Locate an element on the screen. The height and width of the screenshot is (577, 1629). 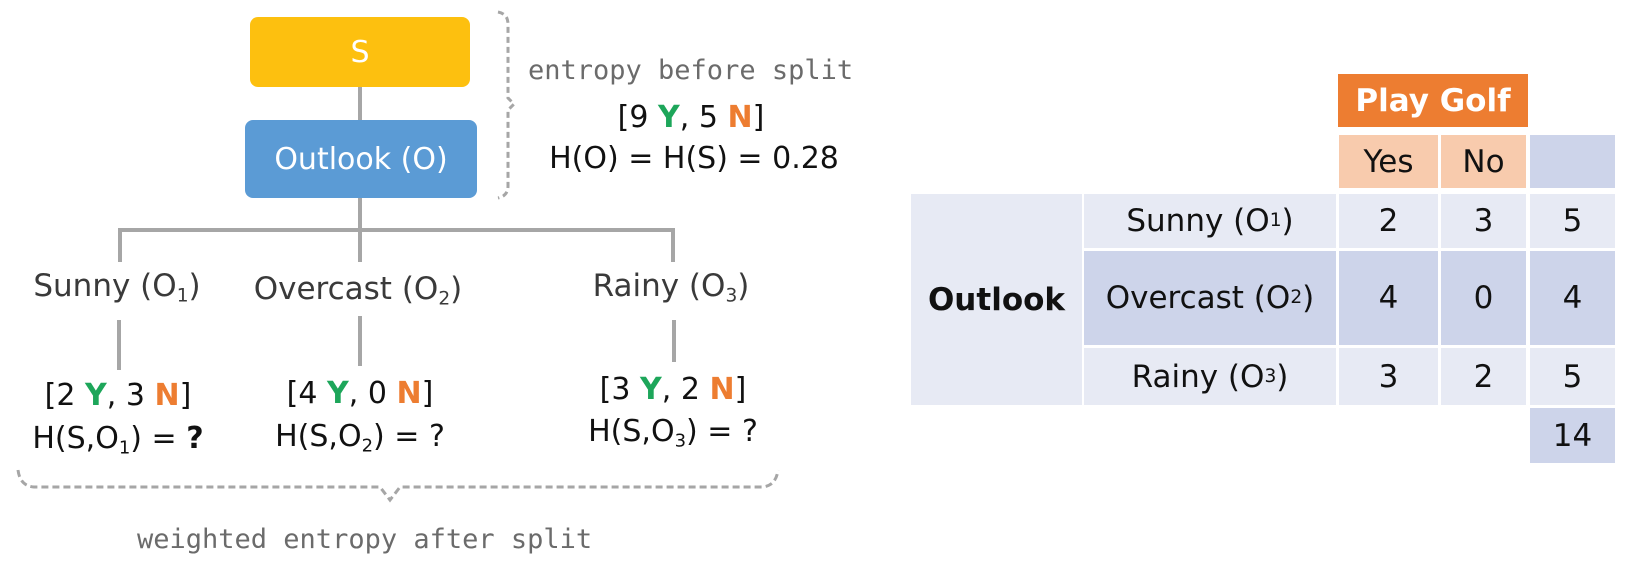
entropy-overcast: H(S,O2) = ? is located at coordinates (360, 438).